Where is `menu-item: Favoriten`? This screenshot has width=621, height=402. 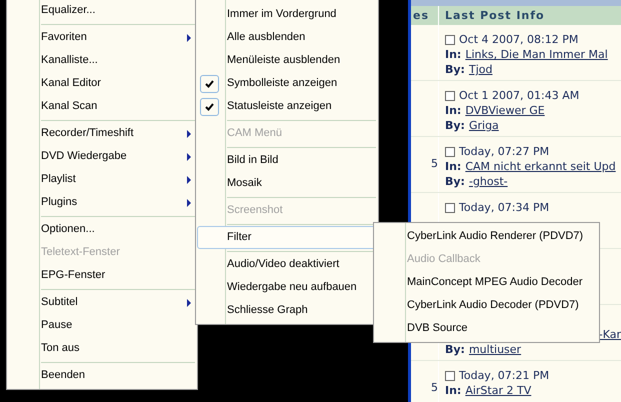
menu-item: Favoriten is located at coordinates (102, 37).